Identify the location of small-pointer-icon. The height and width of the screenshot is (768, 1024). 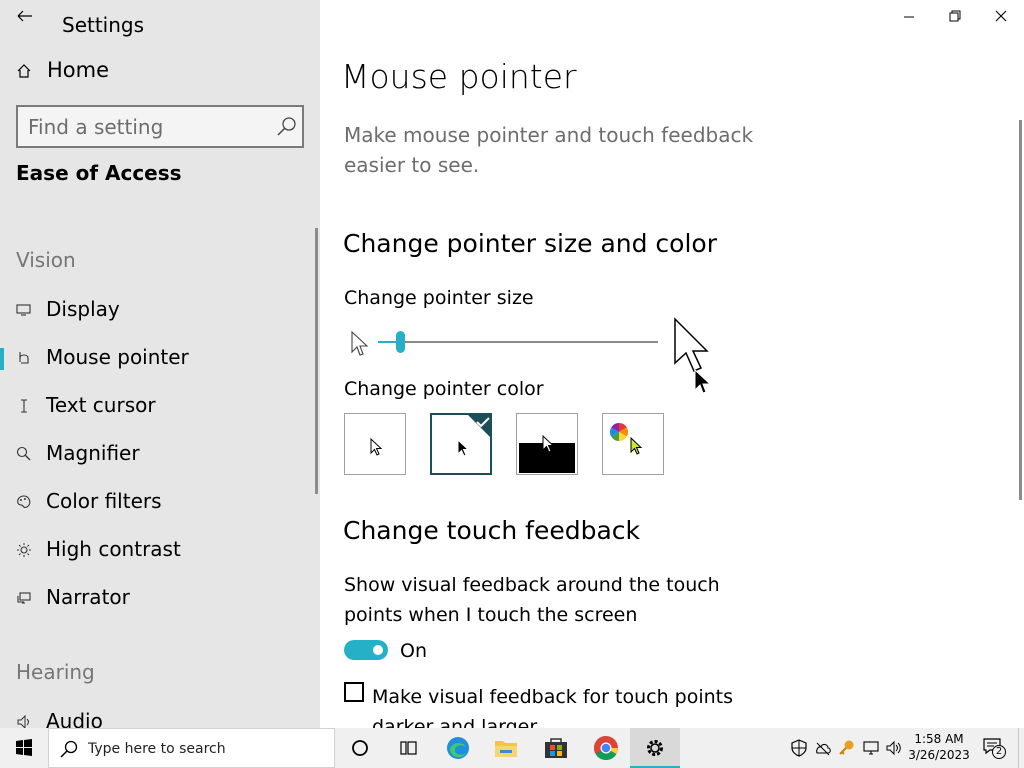
(360, 343).